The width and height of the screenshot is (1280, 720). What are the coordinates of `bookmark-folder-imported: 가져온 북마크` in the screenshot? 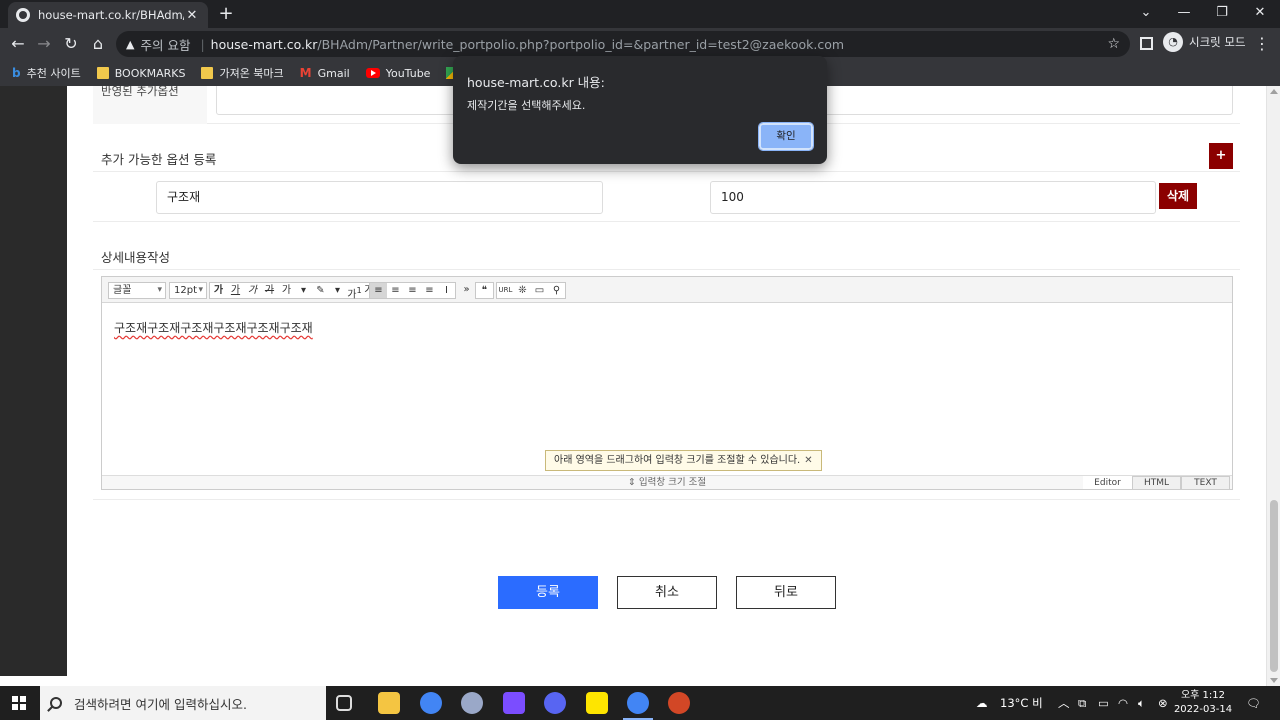 It's located at (242, 73).